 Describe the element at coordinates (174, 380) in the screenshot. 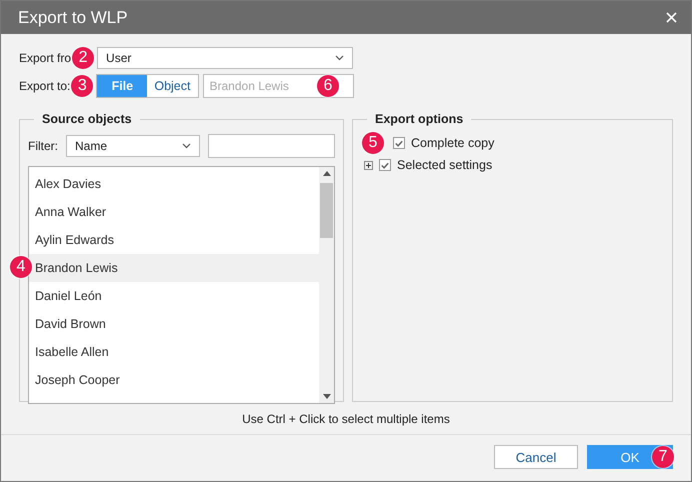

I see `list-item: Joseph Cooper` at that location.